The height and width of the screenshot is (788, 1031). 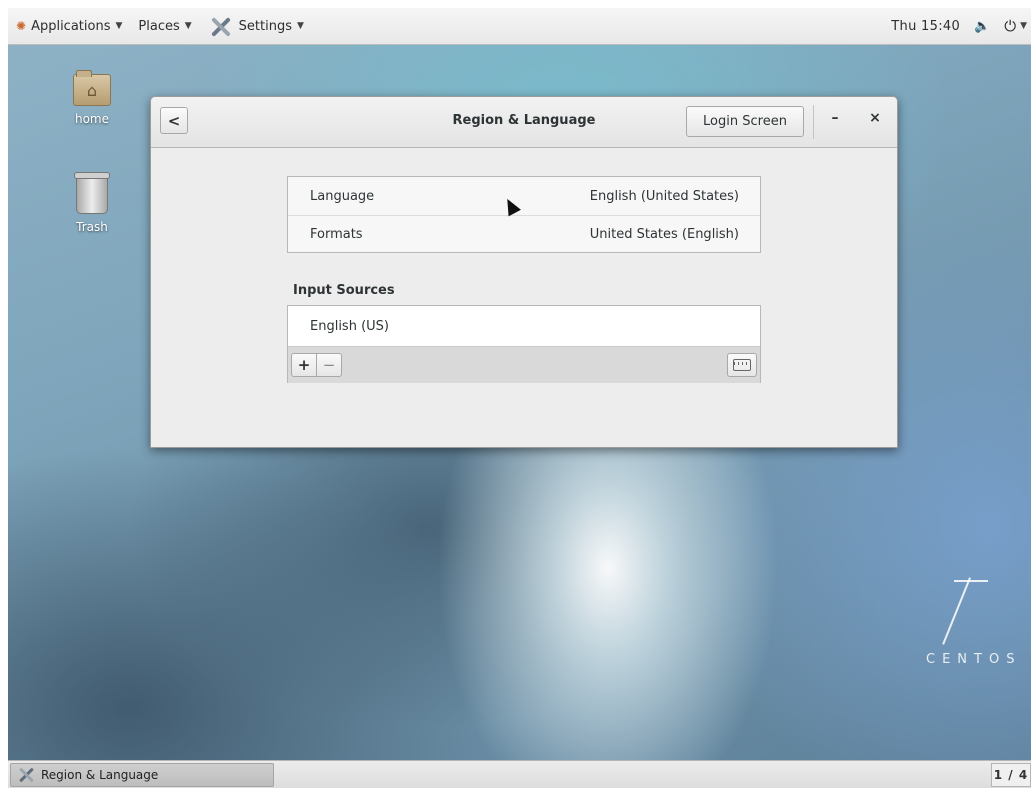 What do you see at coordinates (664, 234) in the screenshot?
I see `formats-value: United States (English)` at bounding box center [664, 234].